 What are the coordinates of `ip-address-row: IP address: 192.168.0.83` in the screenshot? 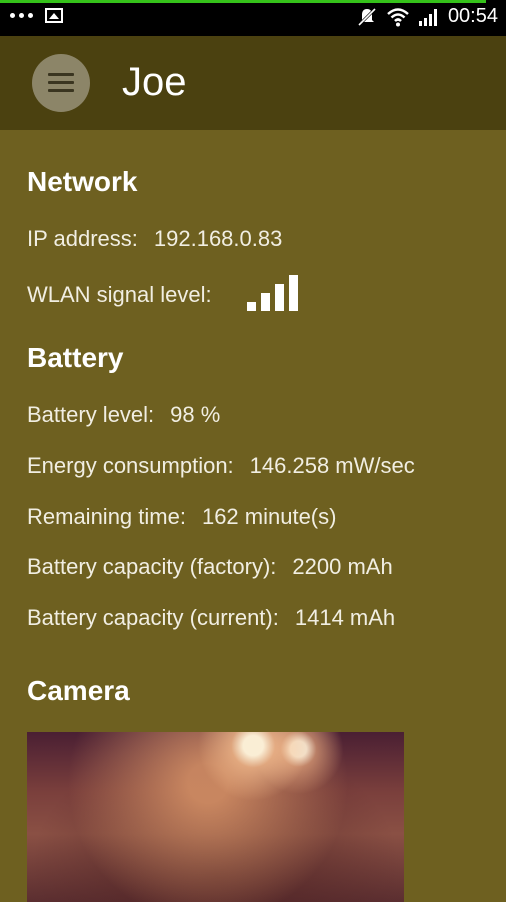 It's located at (154, 239).